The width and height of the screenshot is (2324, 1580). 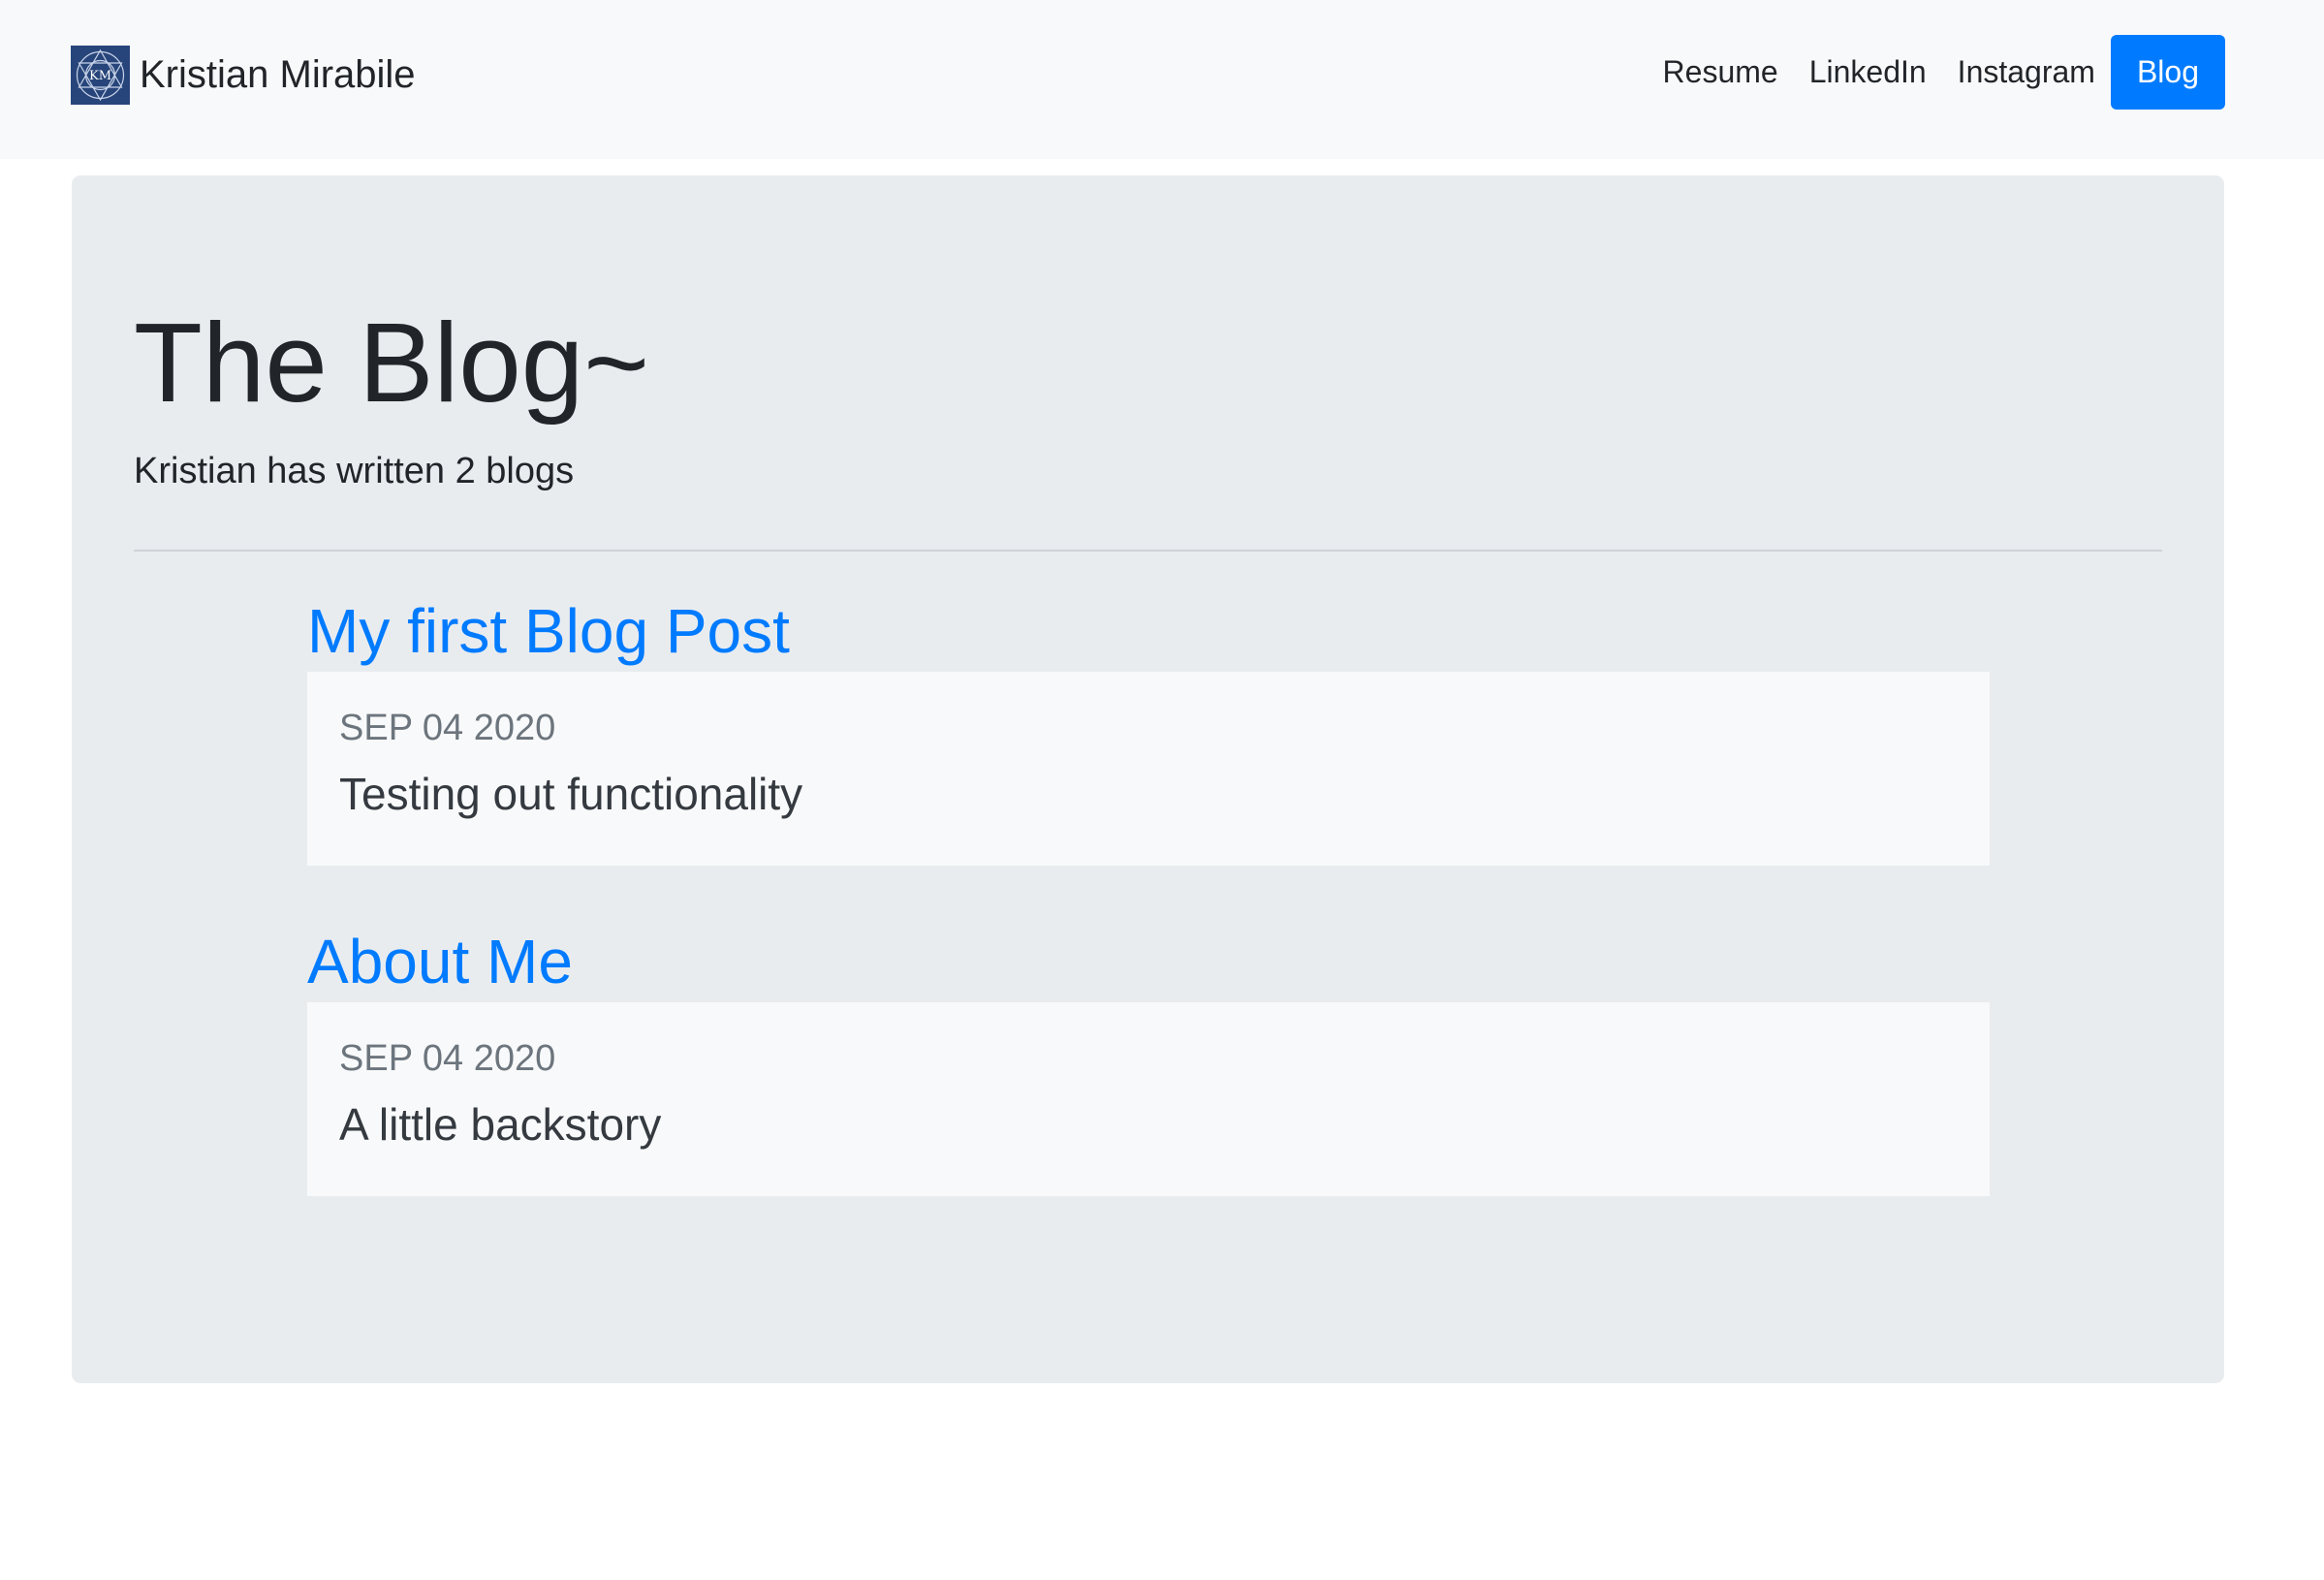 I want to click on post-title-link: About Me, so click(x=1149, y=963).